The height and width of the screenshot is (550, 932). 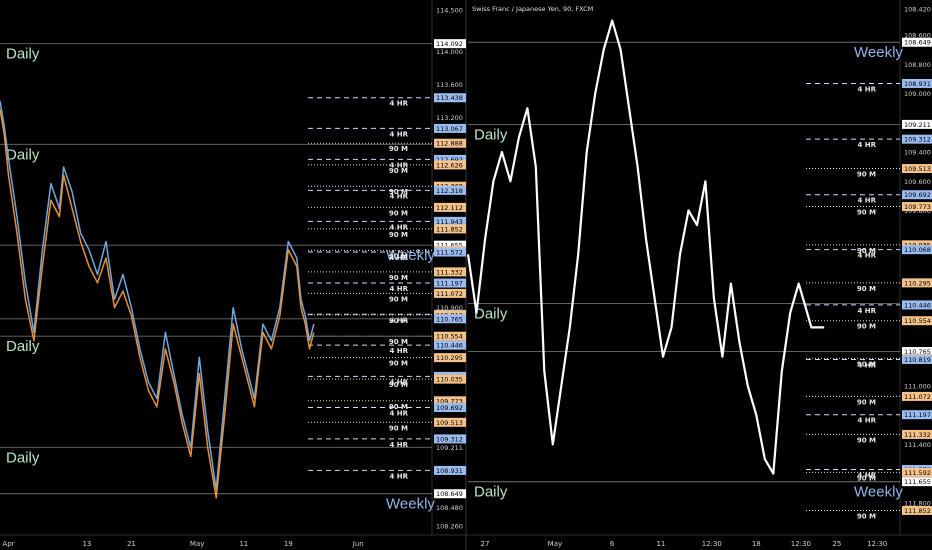 I want to click on price-tag-label: 111.655, so click(x=917, y=482).